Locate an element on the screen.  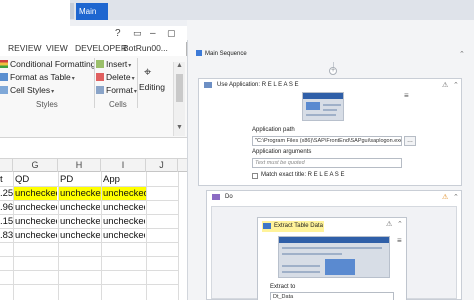
format-as-table-label: Format as Table is located at coordinates (40, 77).